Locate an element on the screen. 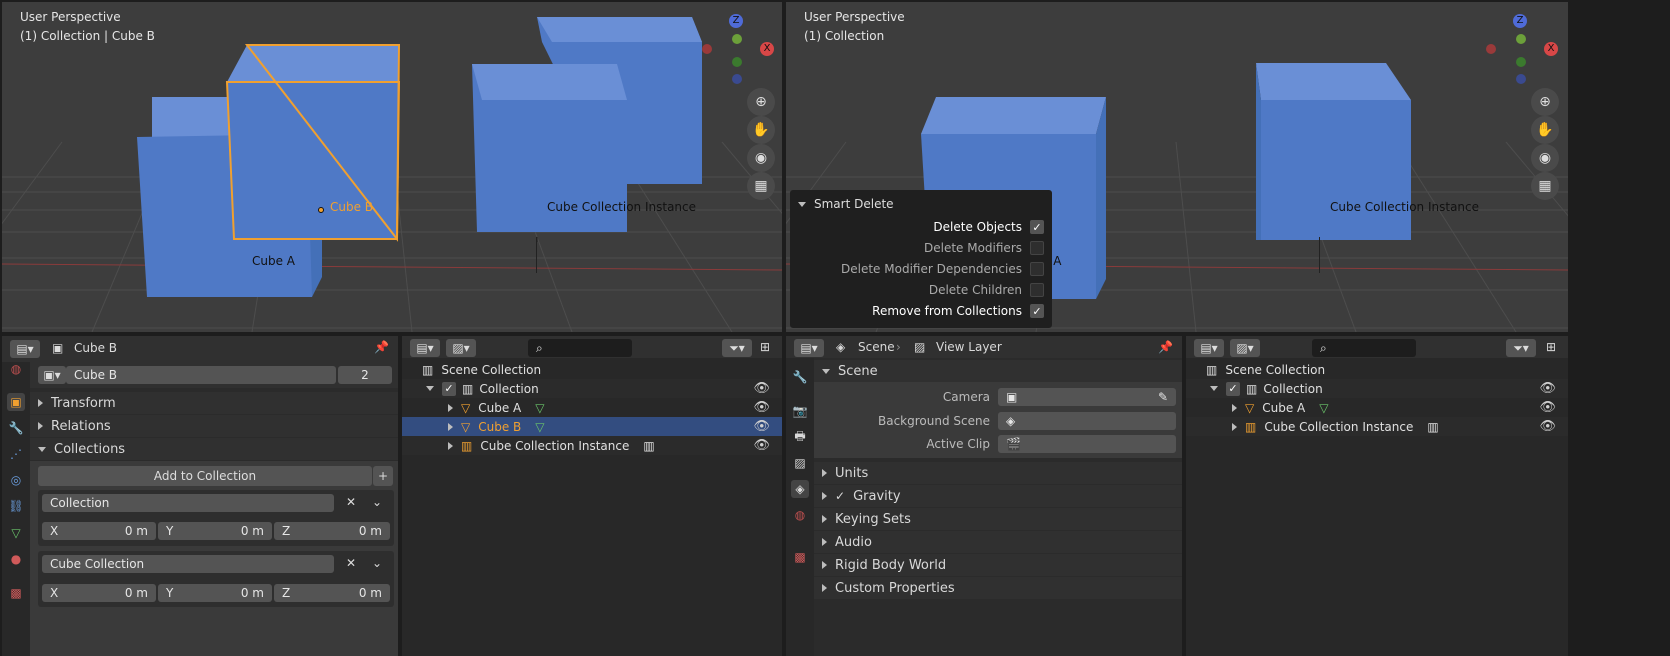 Image resolution: width=1670 pixels, height=656 pixels. cube-collection-instance is located at coordinates (1336, 155).